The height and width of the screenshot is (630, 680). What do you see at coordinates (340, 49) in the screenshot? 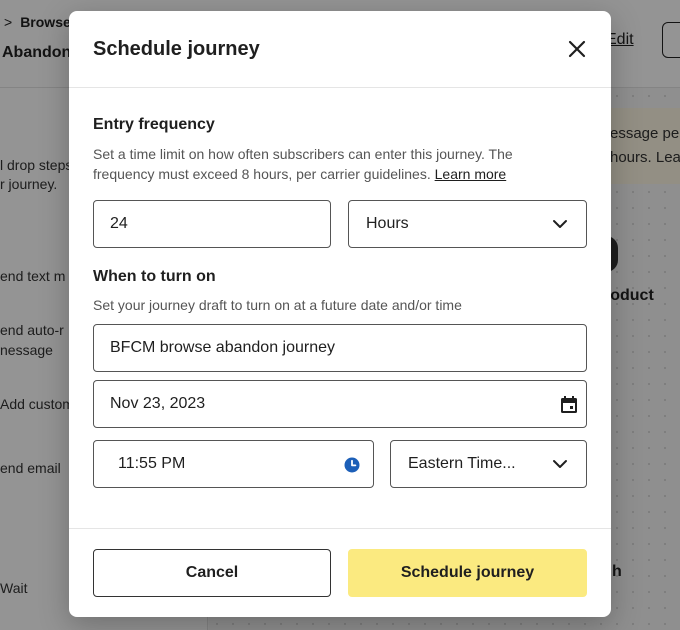
I see `dialog-header: Schedule journey` at bounding box center [340, 49].